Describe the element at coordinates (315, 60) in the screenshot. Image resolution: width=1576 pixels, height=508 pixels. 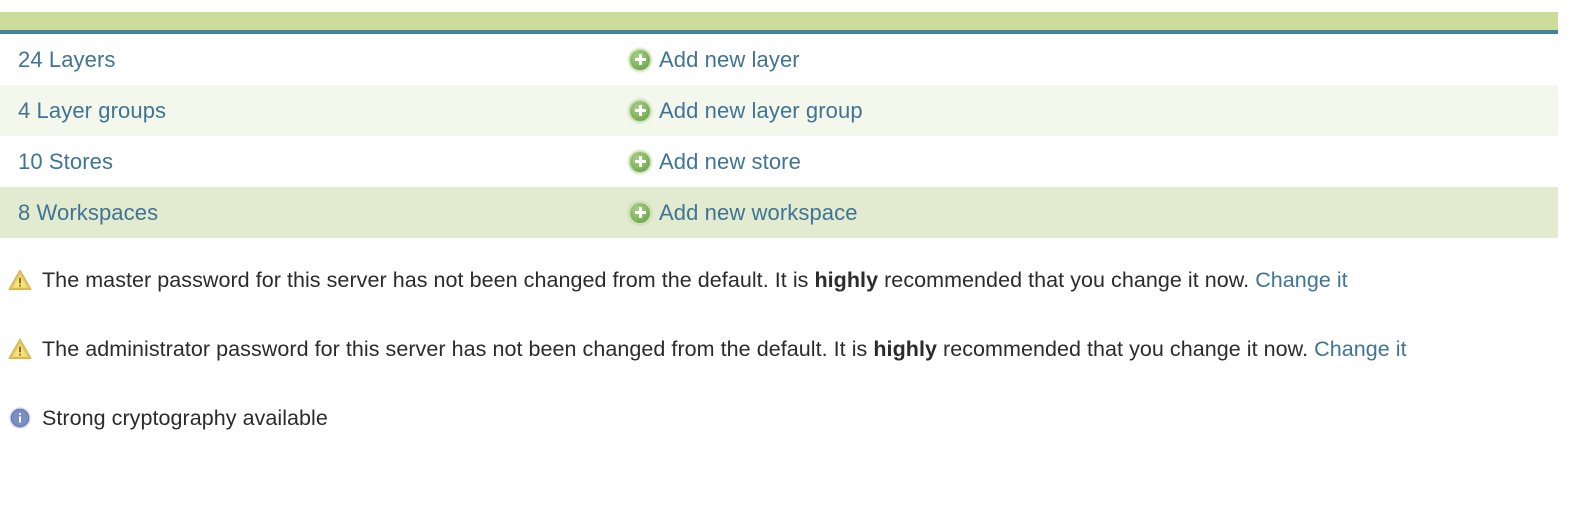
I see `layers-count-link: 24 Layers` at that location.